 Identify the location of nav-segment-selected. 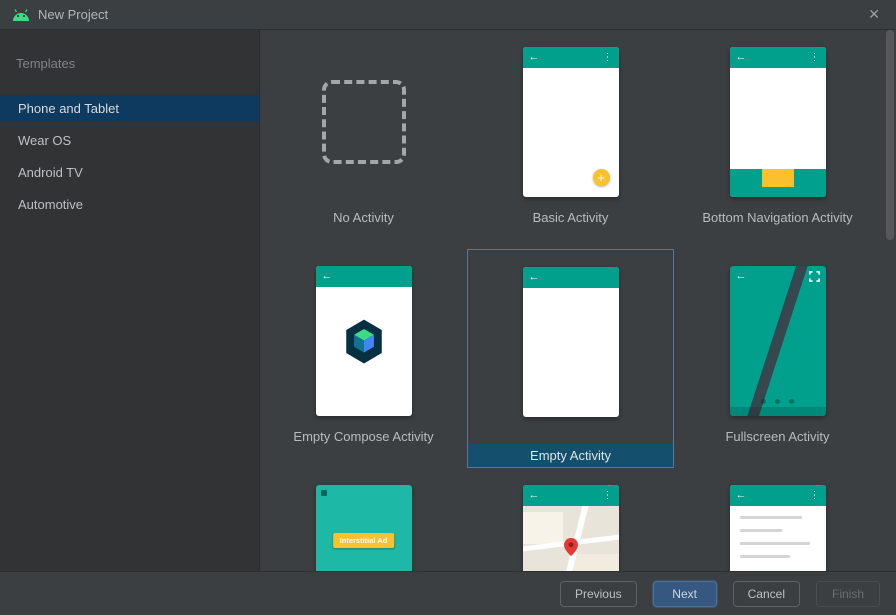
(777, 178).